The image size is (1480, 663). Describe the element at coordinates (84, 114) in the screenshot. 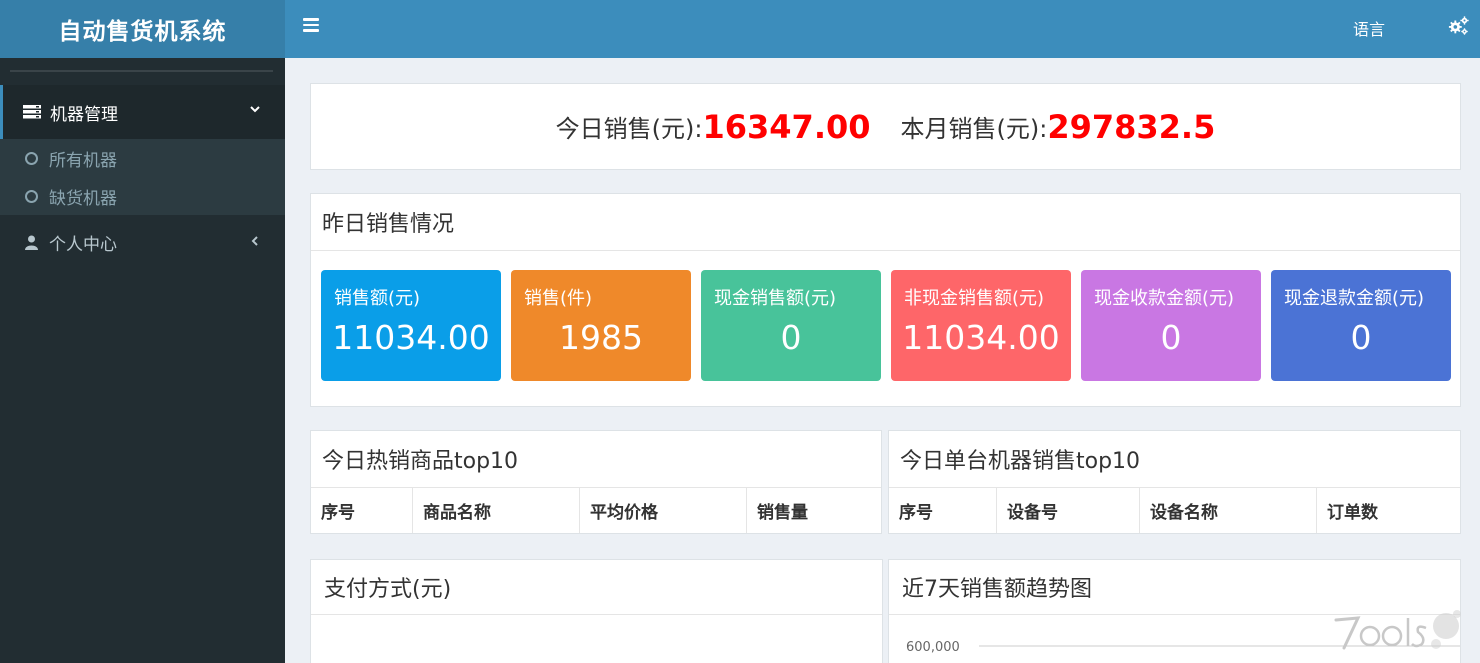

I see `sidebar-menu-label: 机器管理` at that location.